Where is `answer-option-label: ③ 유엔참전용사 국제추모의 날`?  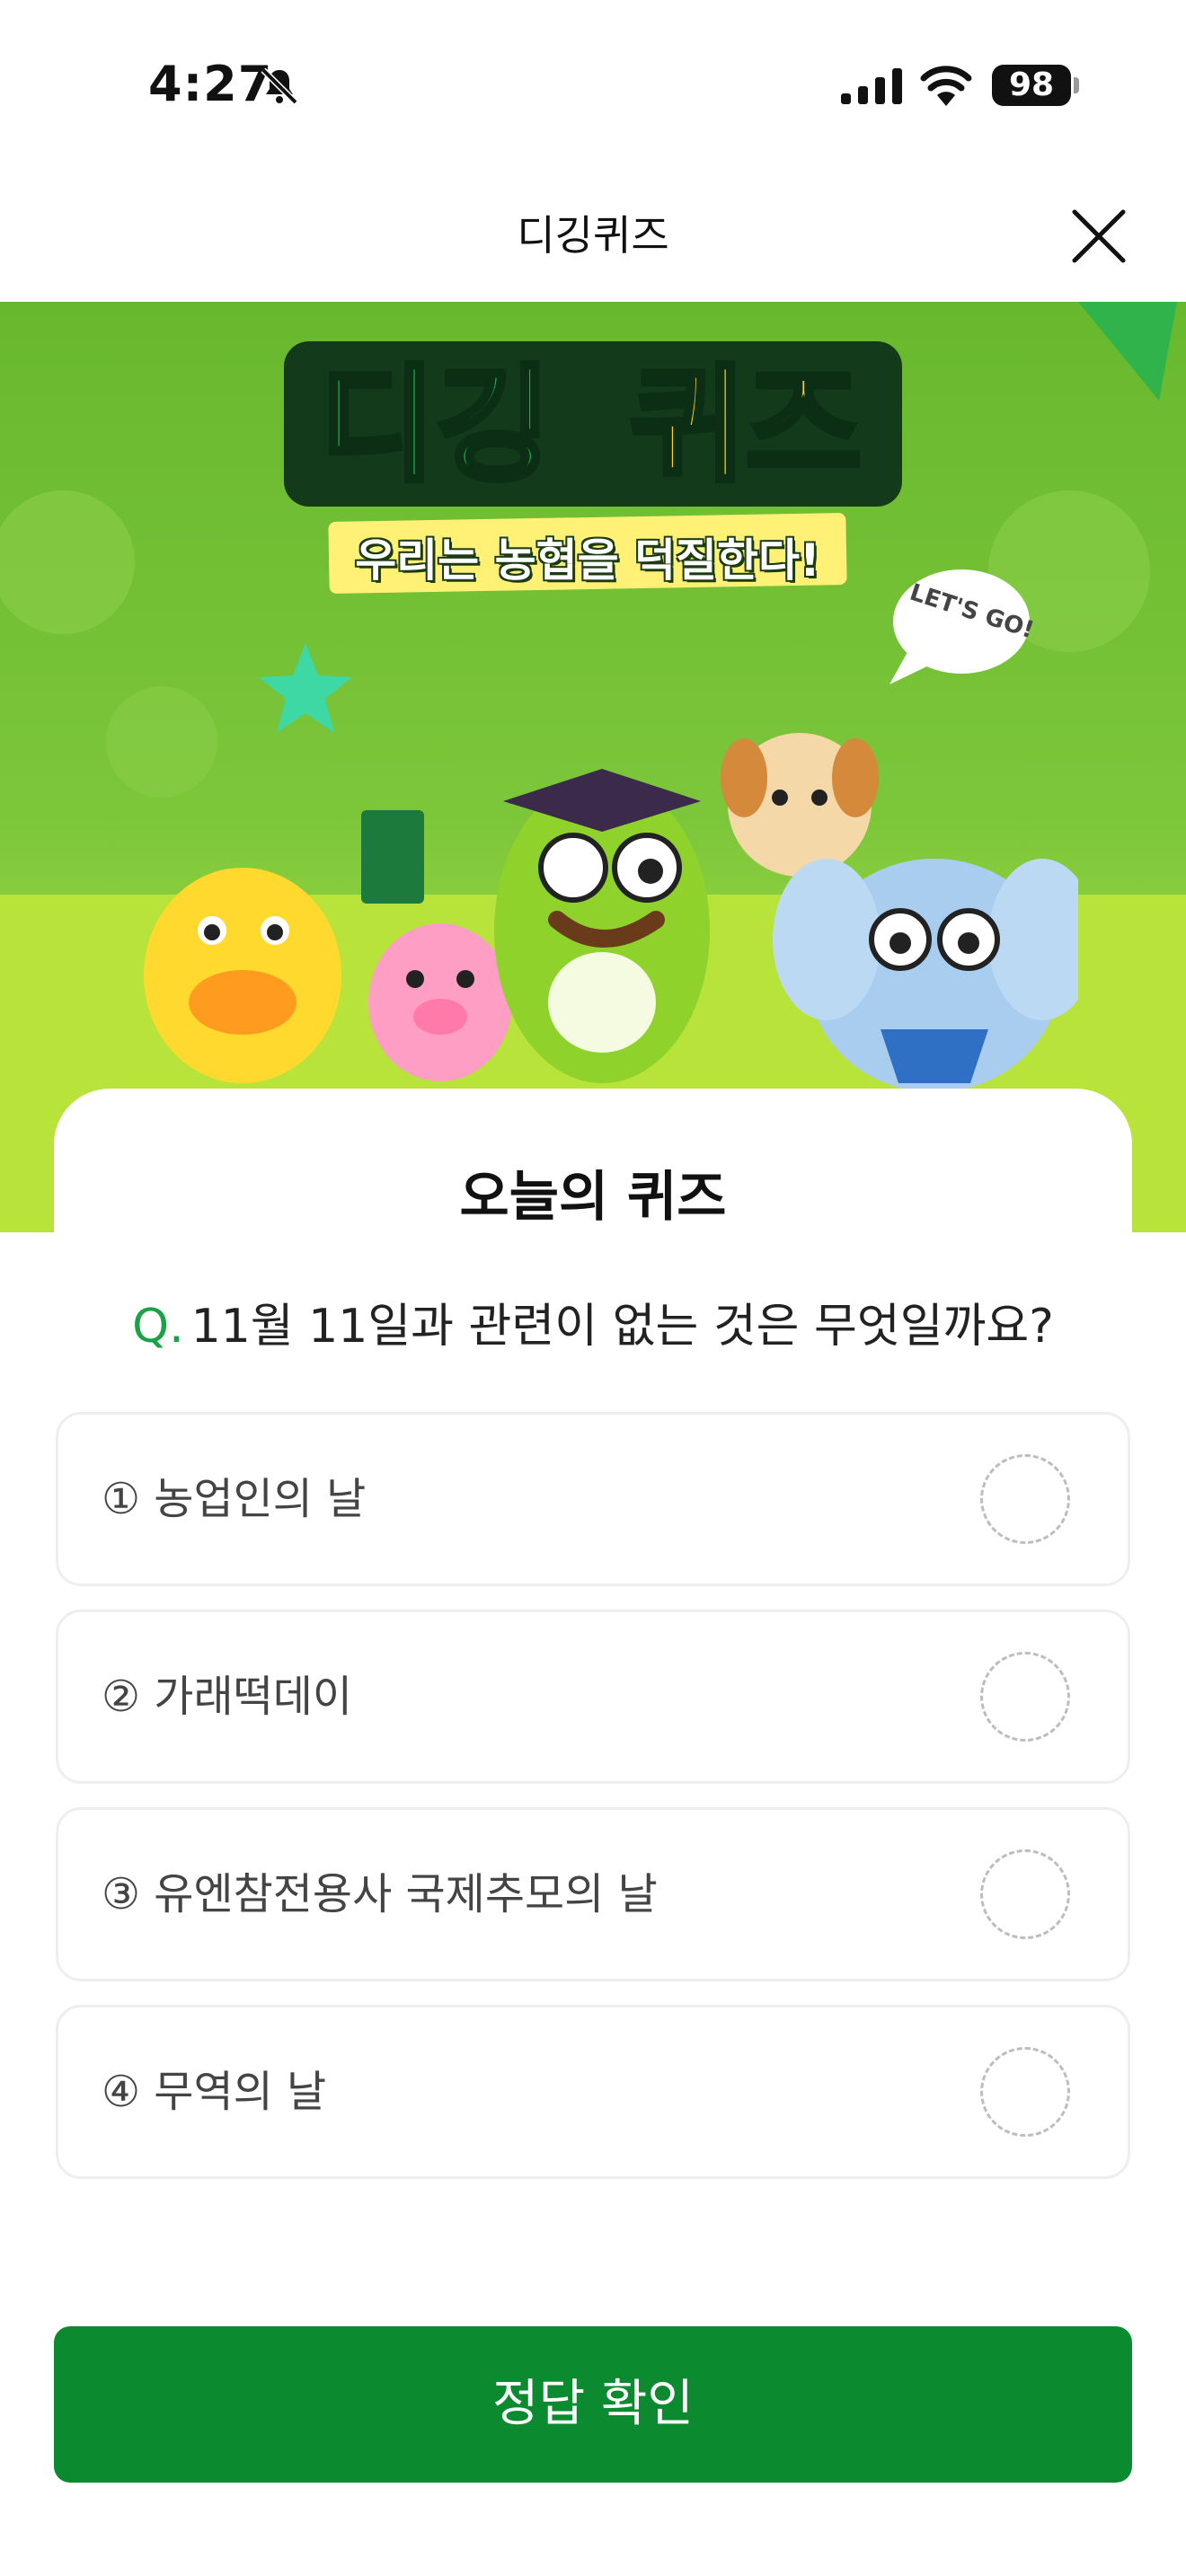
answer-option-label: ③ 유엔참전용사 국제추모의 날 is located at coordinates (380, 1894).